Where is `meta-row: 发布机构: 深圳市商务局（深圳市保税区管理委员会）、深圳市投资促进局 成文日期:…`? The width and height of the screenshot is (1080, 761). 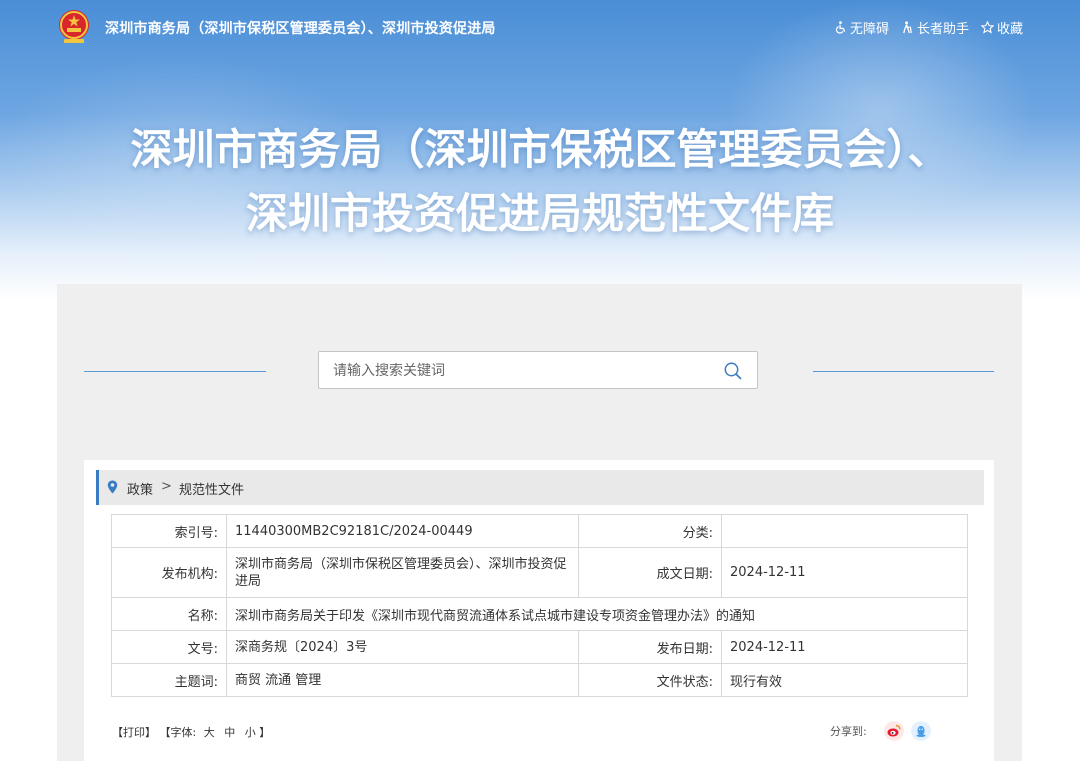
meta-row: 发布机构: 深圳市商务局（深圳市保税区管理委员会）、深圳市投资促进局 成文日期:… is located at coordinates (539, 572).